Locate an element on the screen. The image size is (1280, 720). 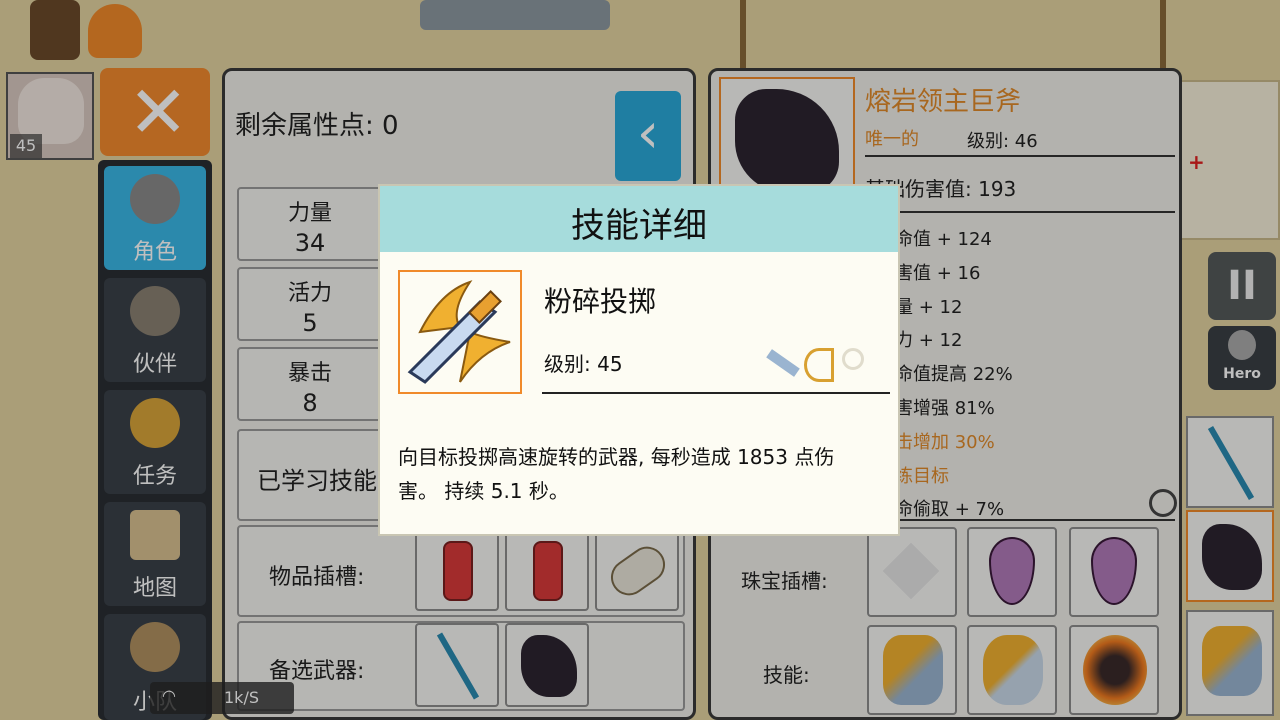
skill-name: 粉碎投掷 is located at coordinates (600, 301).